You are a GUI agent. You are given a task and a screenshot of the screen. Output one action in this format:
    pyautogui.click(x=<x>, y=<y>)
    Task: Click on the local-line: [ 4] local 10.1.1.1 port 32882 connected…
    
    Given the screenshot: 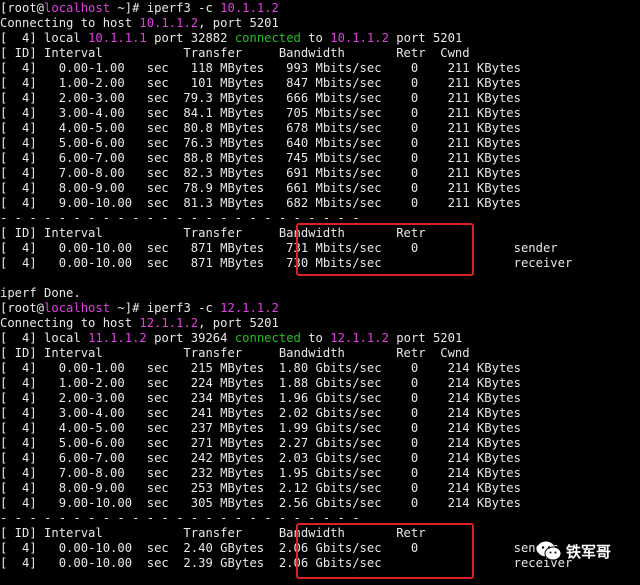 What is the action you would take?
    pyautogui.click(x=320, y=38)
    